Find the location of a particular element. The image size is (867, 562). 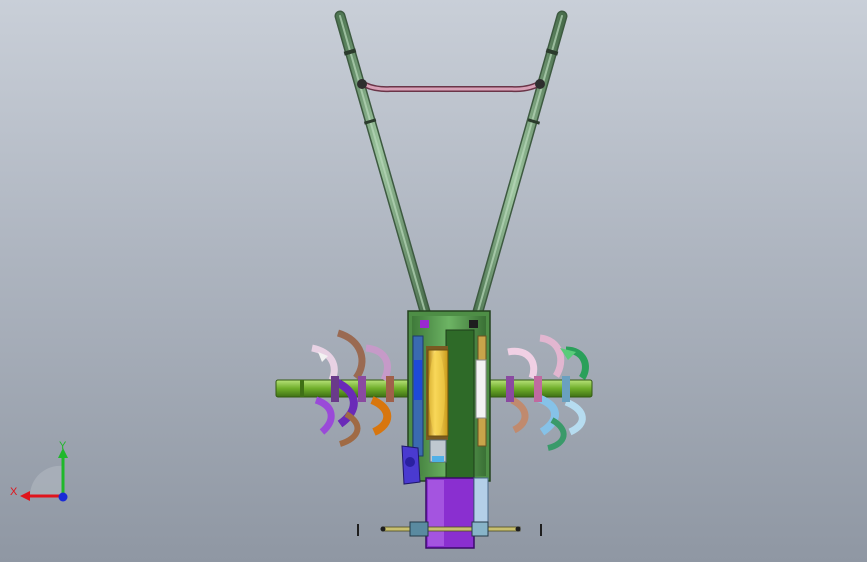

handle-crossbar is located at coordinates (451, 86).